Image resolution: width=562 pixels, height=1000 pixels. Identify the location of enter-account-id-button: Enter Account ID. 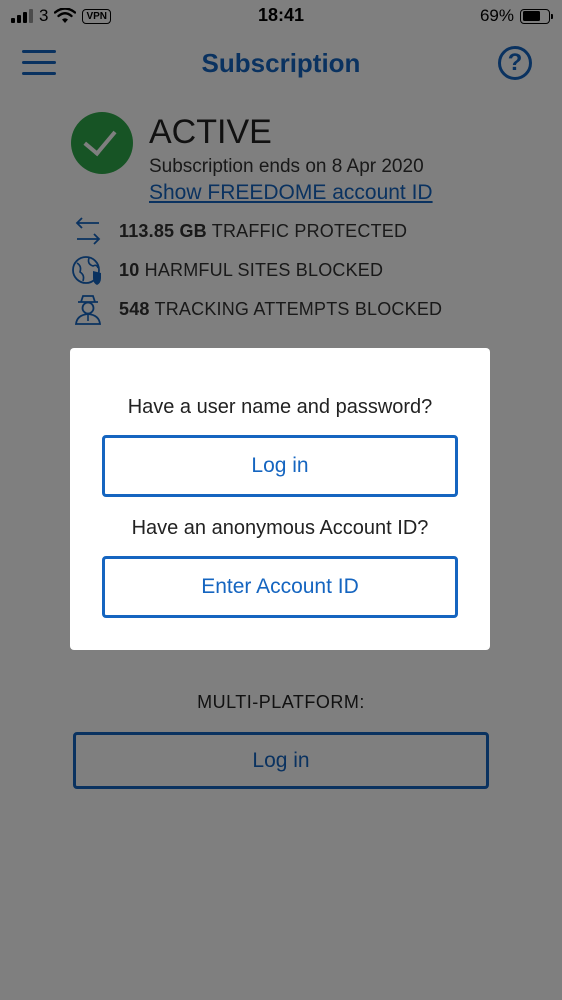
(280, 587).